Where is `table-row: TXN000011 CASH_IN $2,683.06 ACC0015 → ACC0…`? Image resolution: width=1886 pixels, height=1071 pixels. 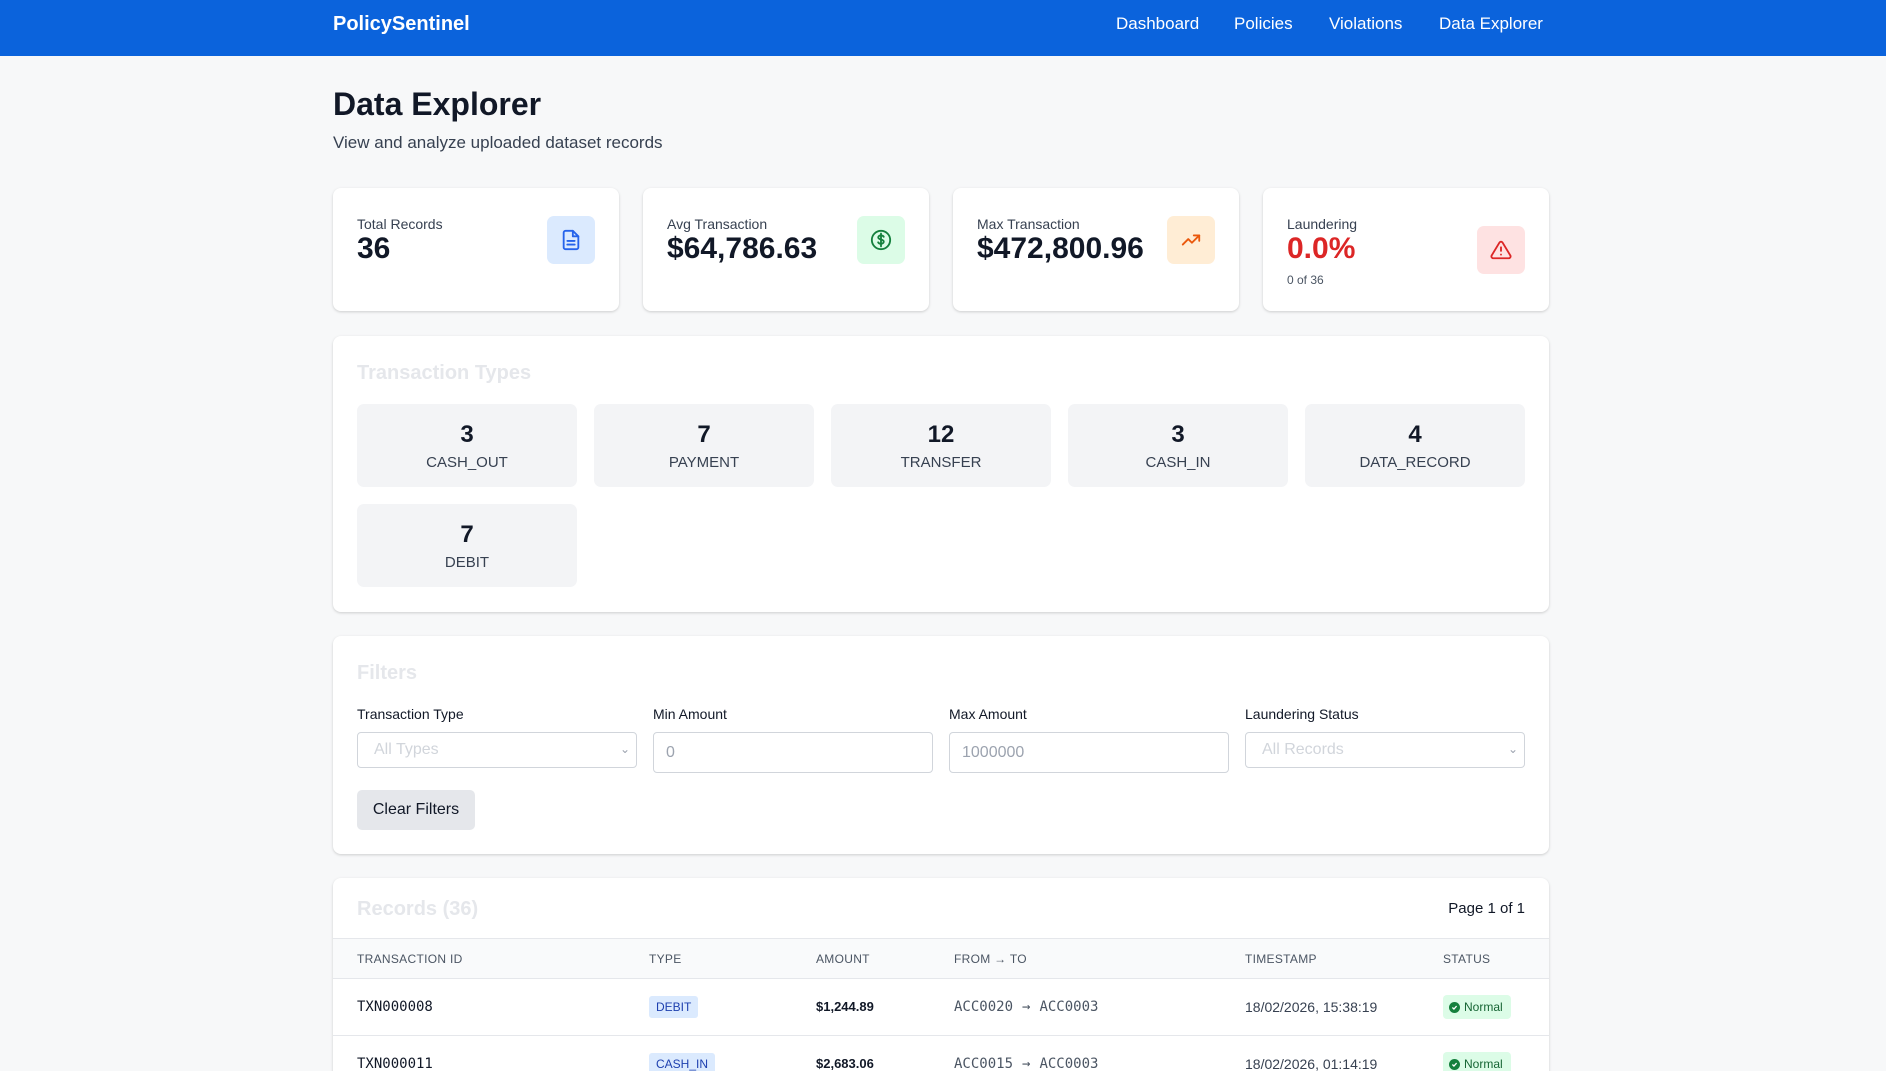
table-row: TXN000011 CASH_IN $2,683.06 ACC0015 → ACC0… is located at coordinates (941, 1053).